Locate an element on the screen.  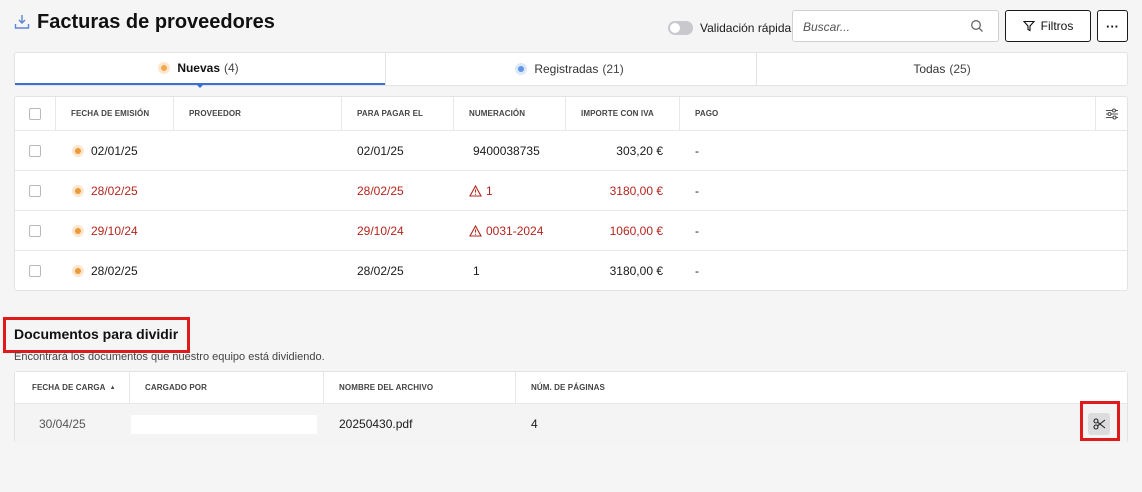
col-number: NUMERACIÓN is located at coordinates (497, 113).